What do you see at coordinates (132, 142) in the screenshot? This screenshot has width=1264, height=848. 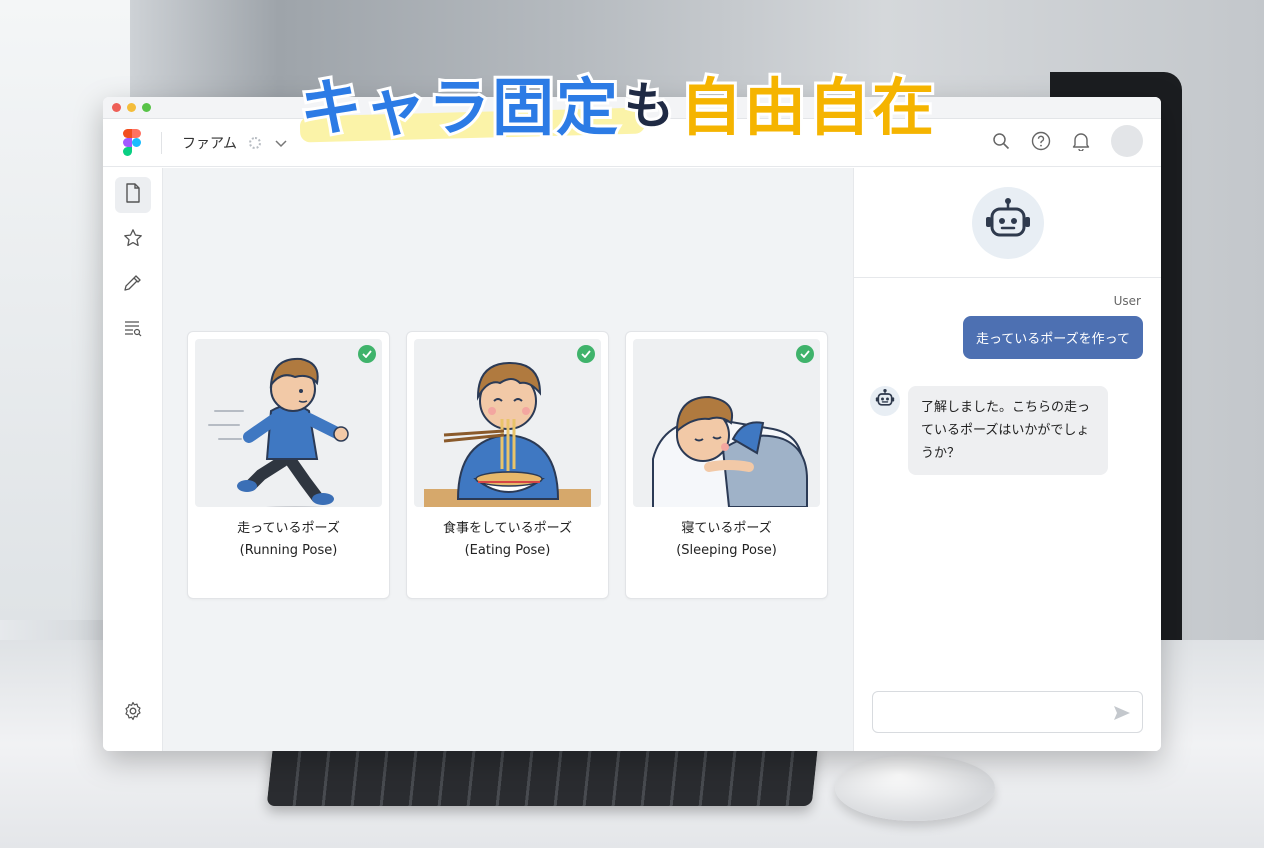 I see `app-logo` at bounding box center [132, 142].